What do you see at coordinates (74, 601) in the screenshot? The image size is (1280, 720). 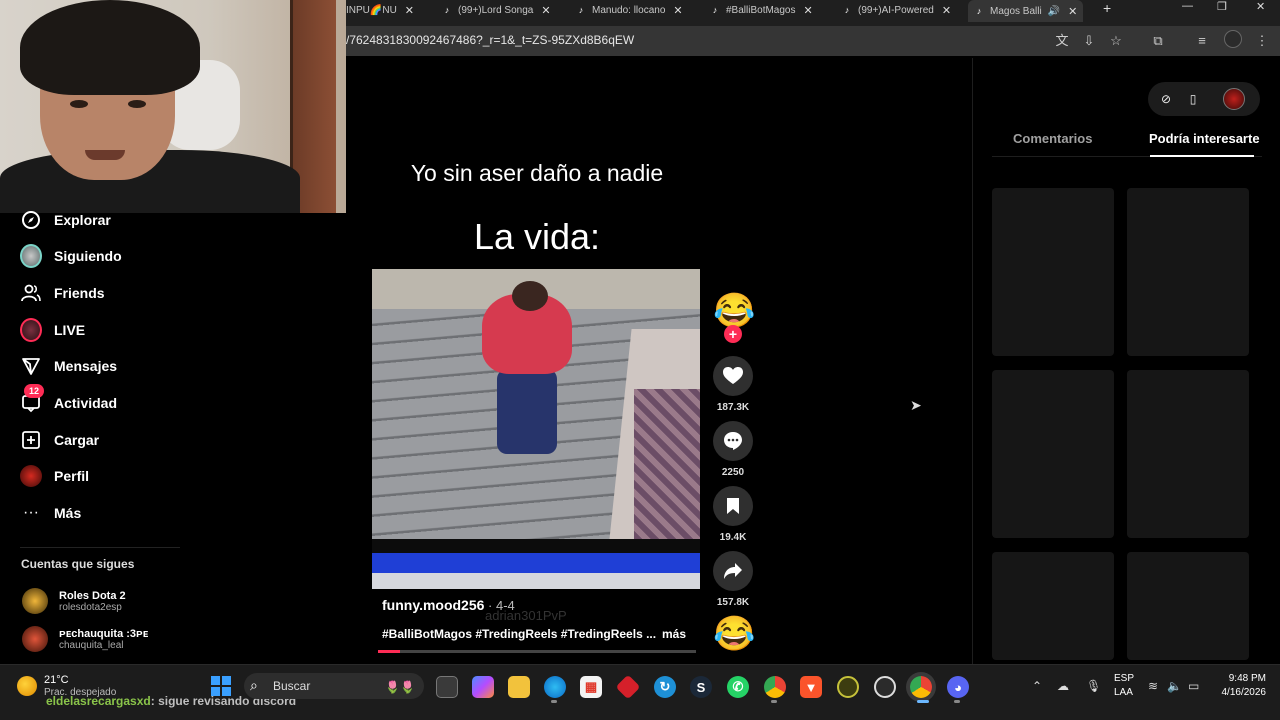 I see `followed-account: Roles Dota 2 rolesdota2esp` at bounding box center [74, 601].